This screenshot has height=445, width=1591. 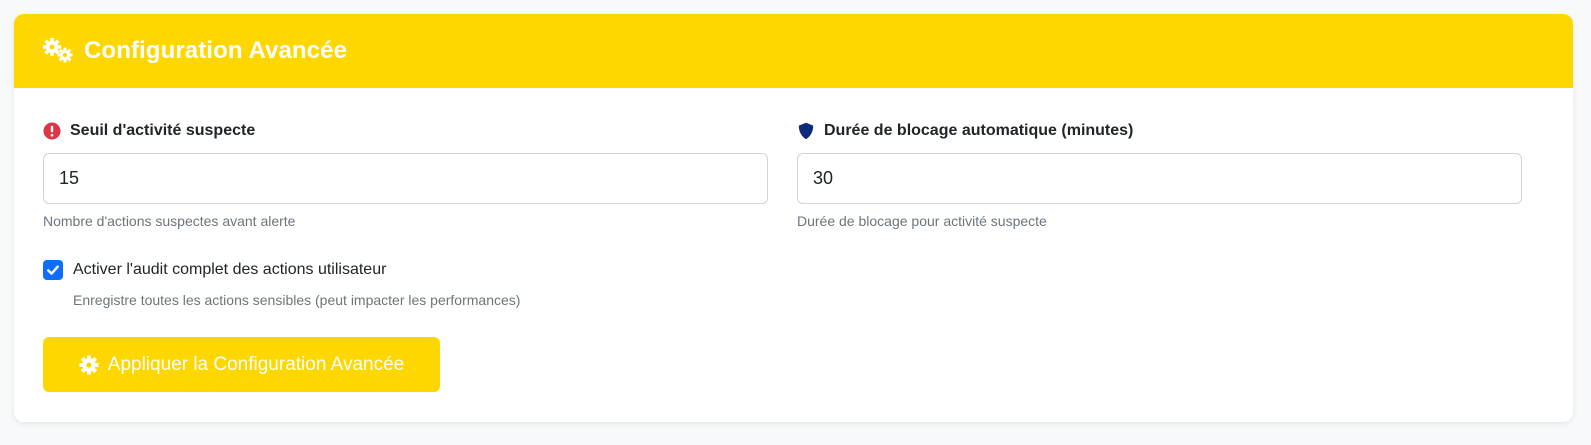 I want to click on block-duration-label: Durée de blocage automatique (minutes), so click(x=1159, y=131).